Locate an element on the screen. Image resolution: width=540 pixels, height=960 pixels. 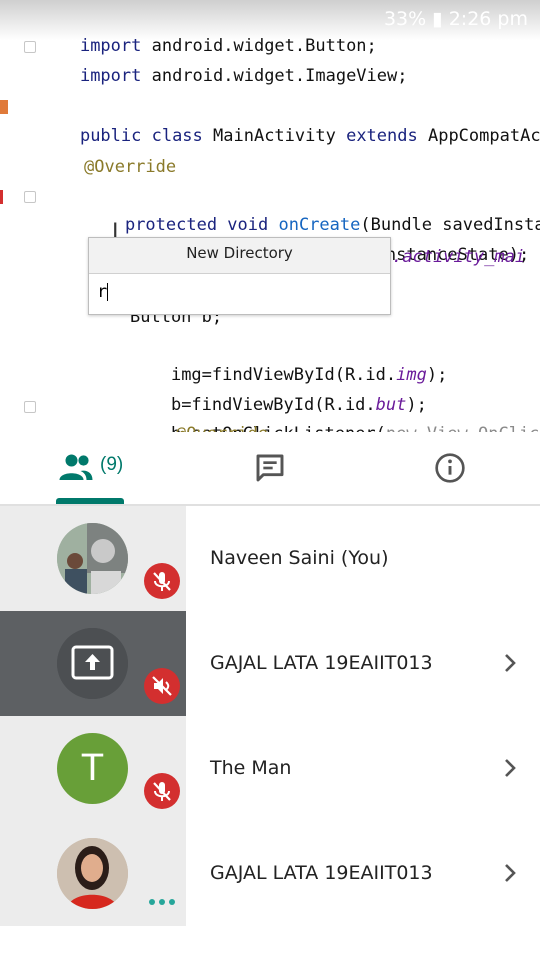
participant-name: The Man is located at coordinates (251, 768).